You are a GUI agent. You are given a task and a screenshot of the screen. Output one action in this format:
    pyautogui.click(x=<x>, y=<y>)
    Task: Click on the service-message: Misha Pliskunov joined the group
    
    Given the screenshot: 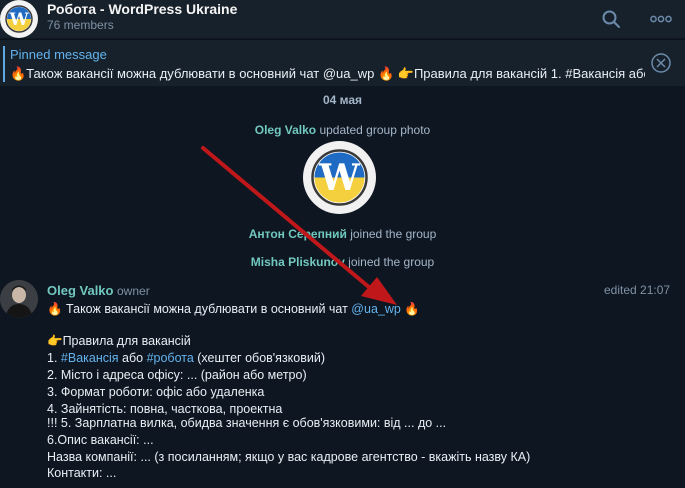 What is the action you would take?
    pyautogui.click(x=342, y=262)
    